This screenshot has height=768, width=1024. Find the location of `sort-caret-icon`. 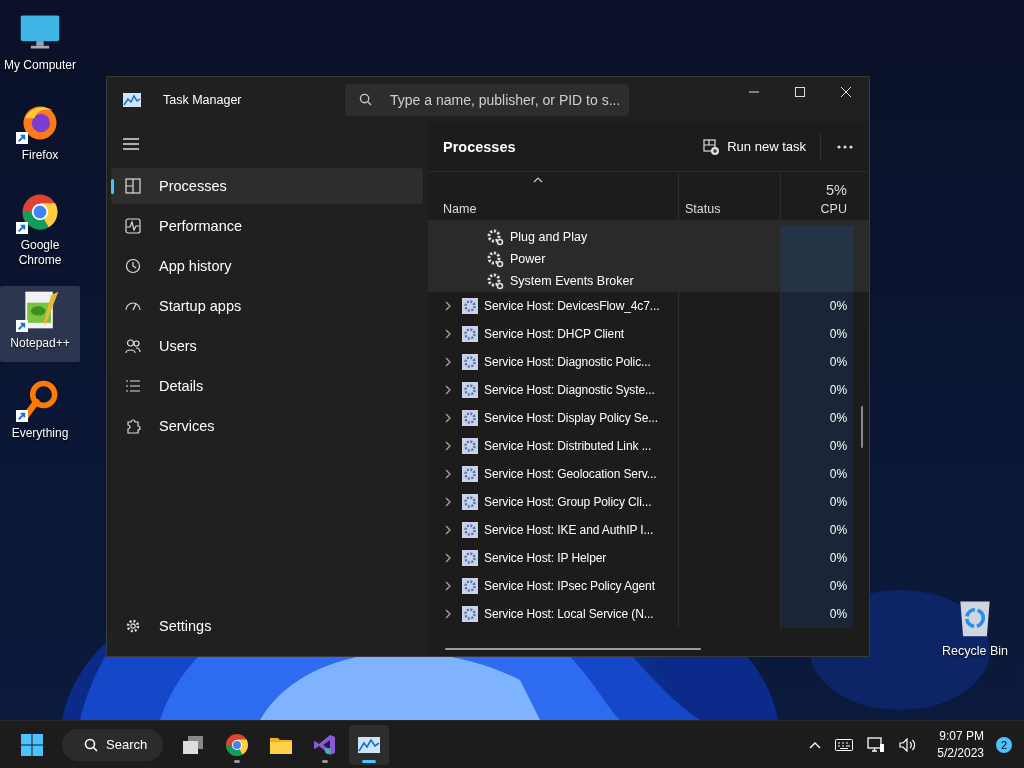

sort-caret-icon is located at coordinates (538, 180).